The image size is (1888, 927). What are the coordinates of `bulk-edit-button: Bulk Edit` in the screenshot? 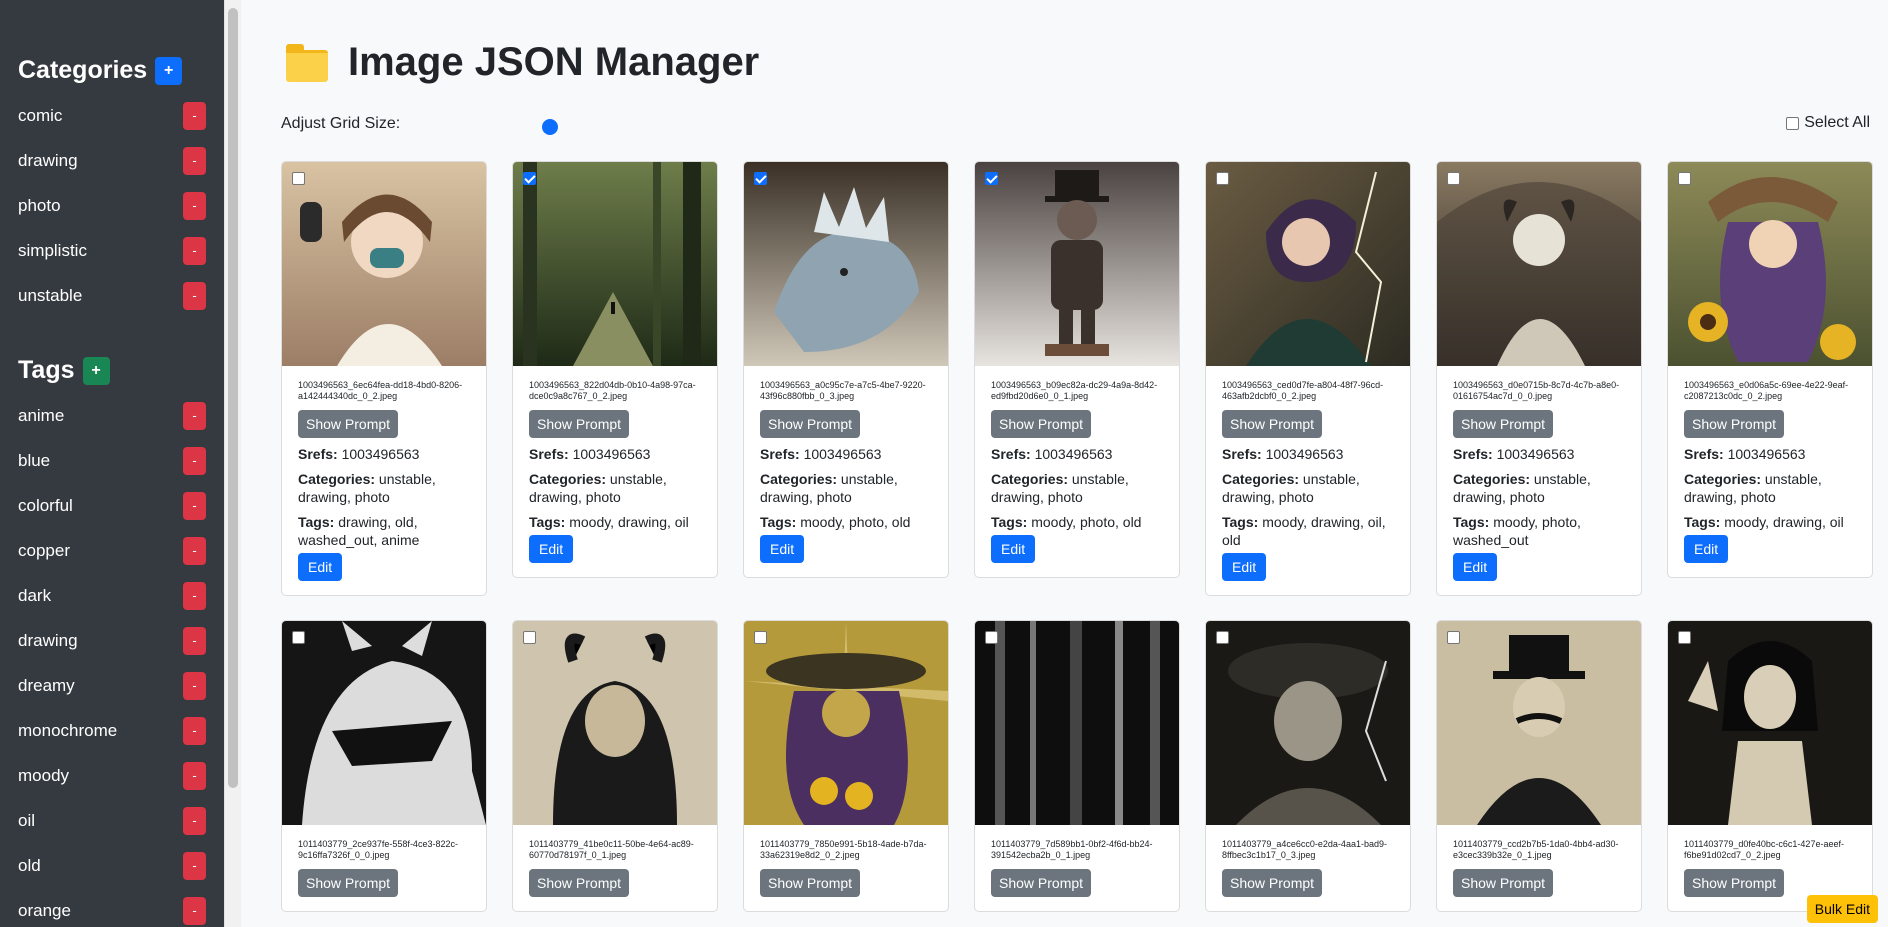 It's located at (1842, 909).